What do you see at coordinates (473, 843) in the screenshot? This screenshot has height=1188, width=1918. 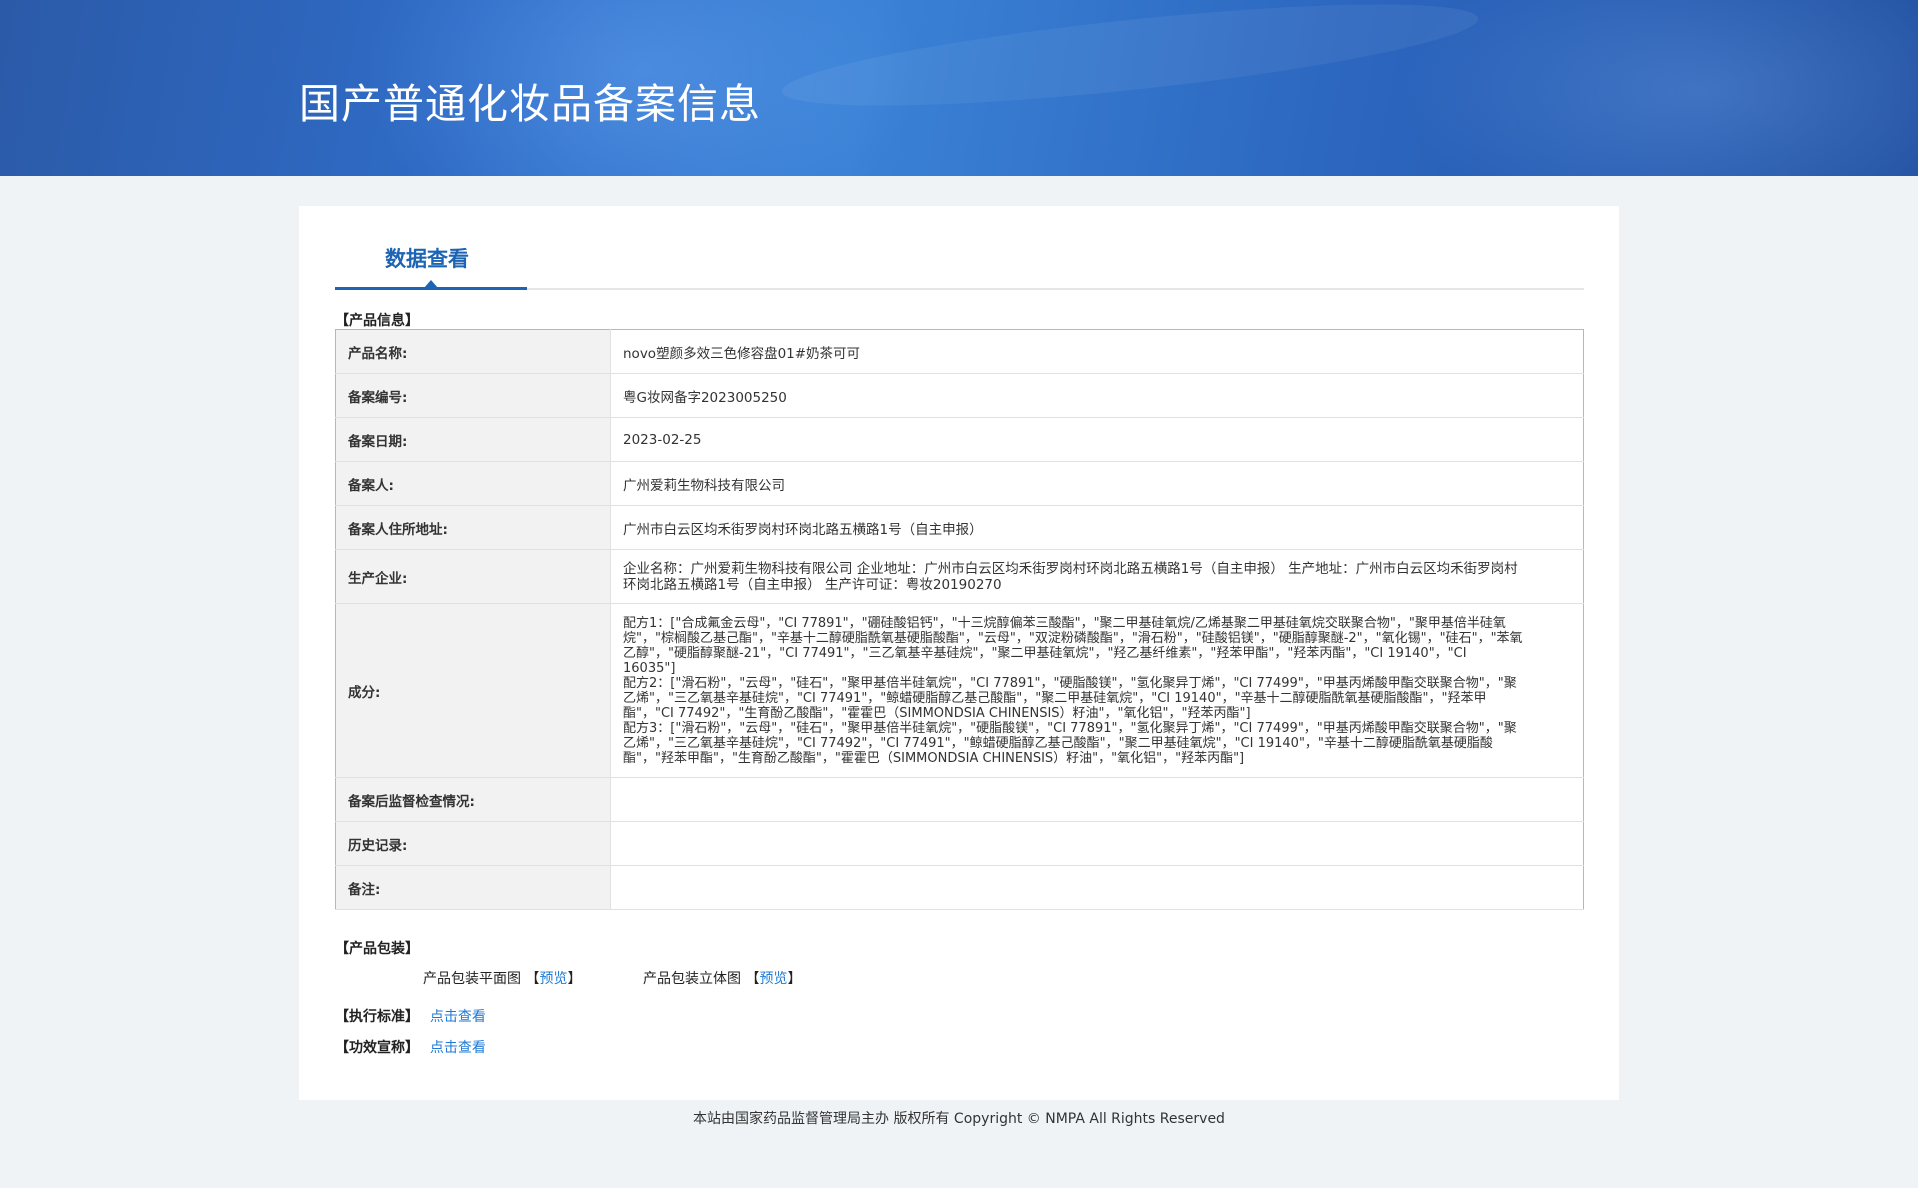 I see `row-label: 历史记录:` at bounding box center [473, 843].